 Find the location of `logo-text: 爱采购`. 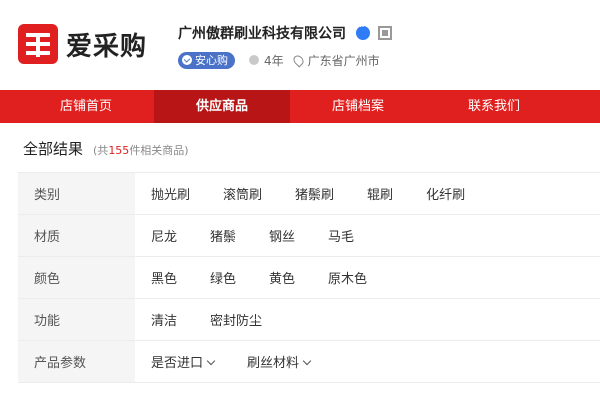

logo-text: 爱采购 is located at coordinates (107, 46).